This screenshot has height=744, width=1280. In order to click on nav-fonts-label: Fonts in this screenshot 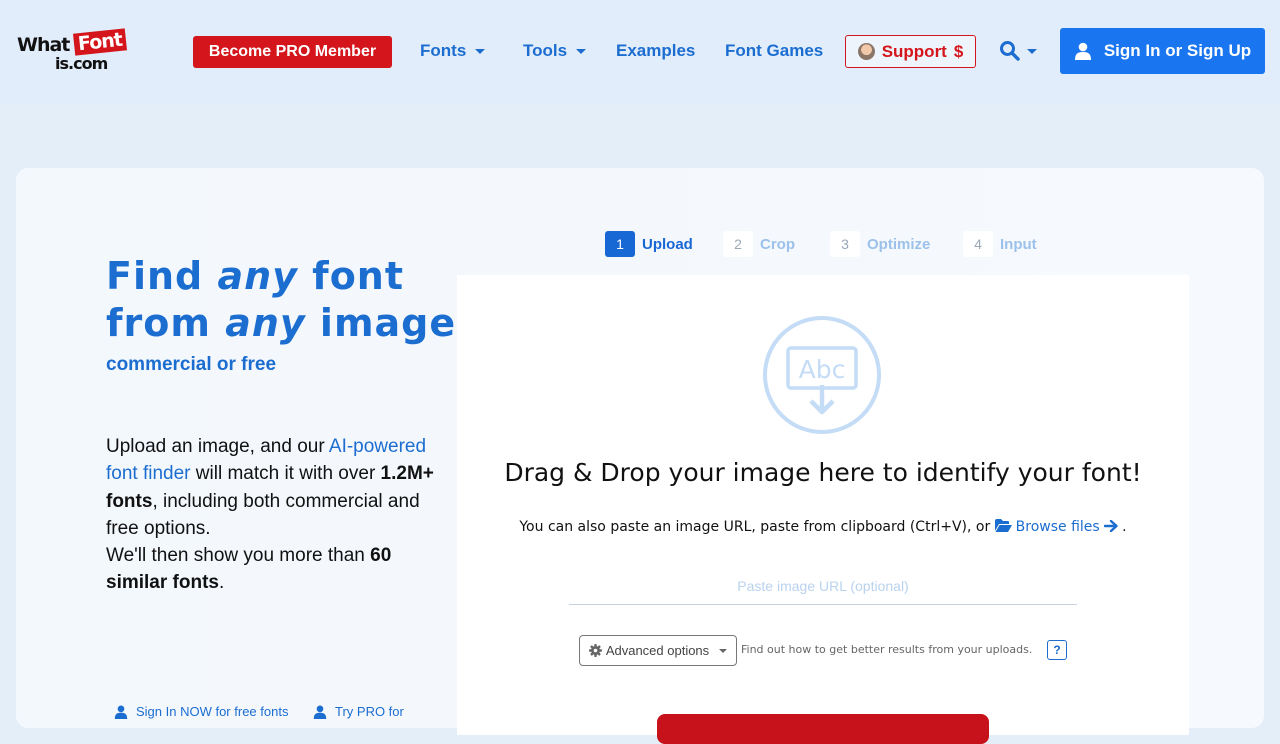, I will do `click(443, 50)`.